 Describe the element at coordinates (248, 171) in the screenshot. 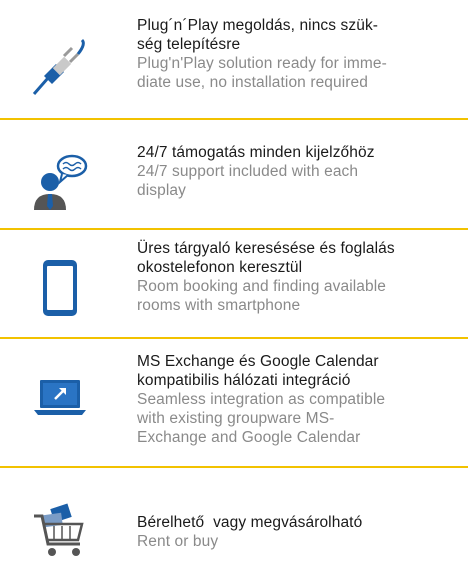

I see `feature-en-line: 24/7 support included with each` at that location.